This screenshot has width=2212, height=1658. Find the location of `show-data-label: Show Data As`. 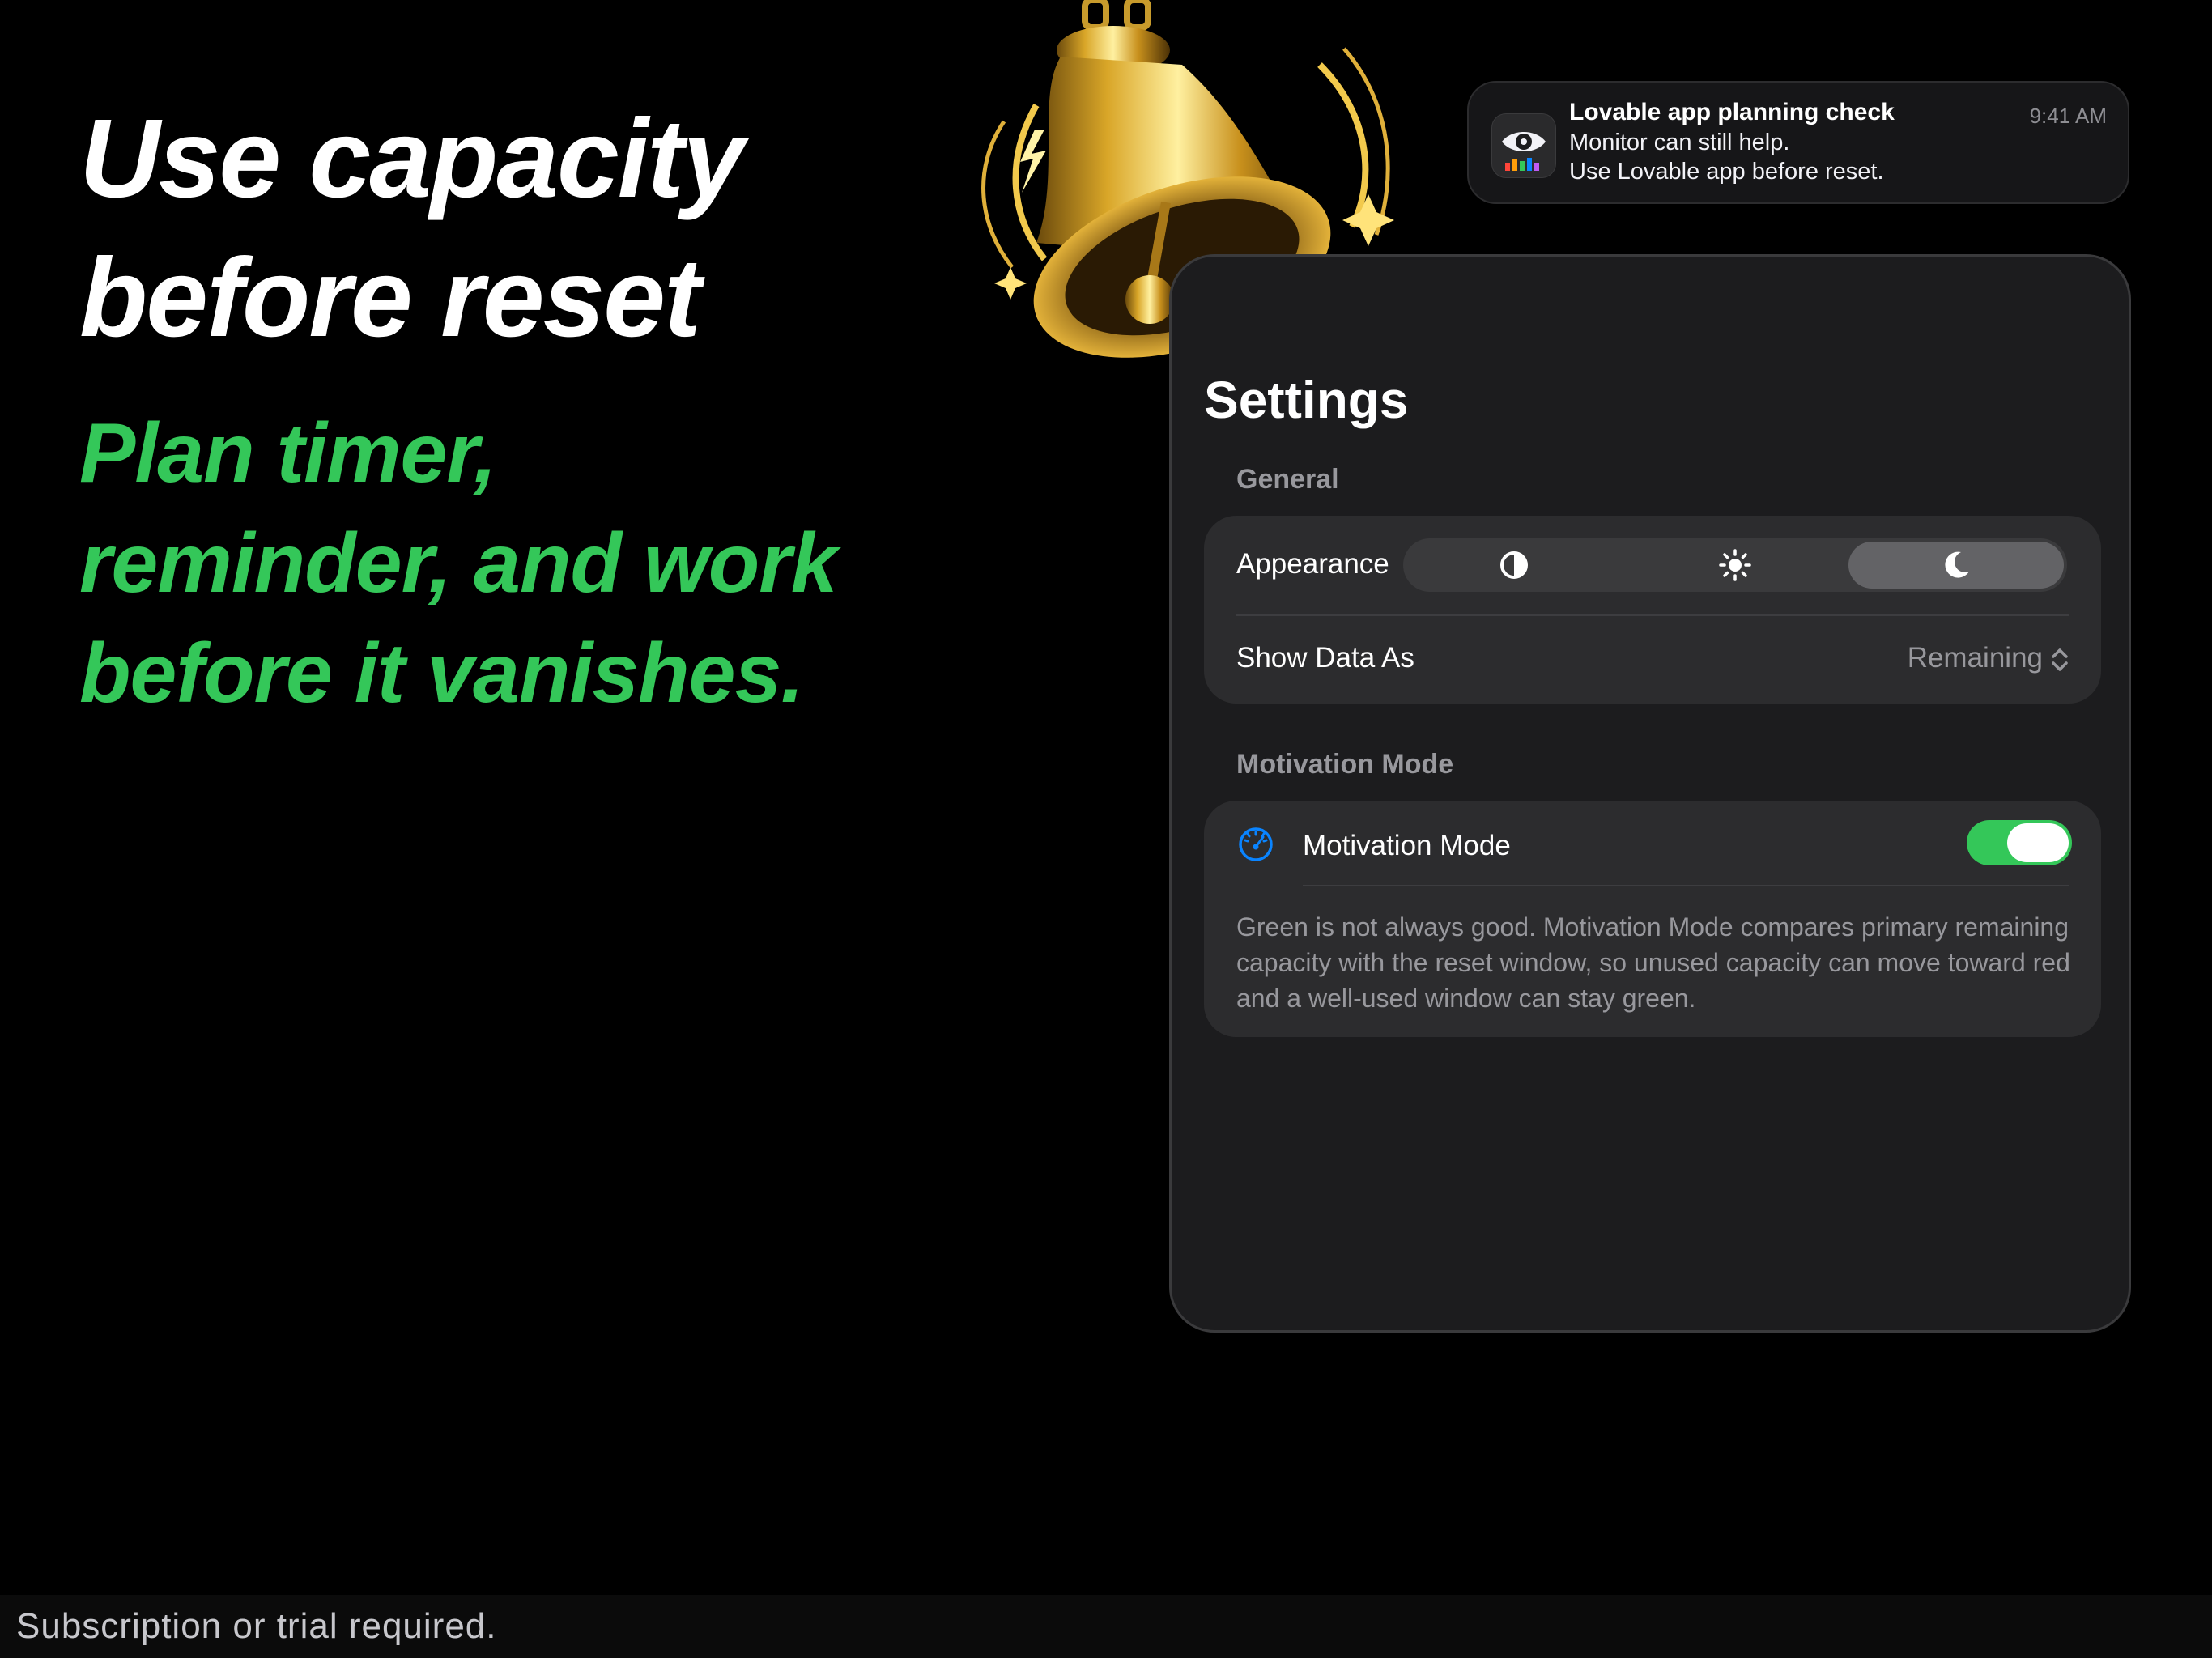

show-data-label: Show Data As is located at coordinates (1325, 658).